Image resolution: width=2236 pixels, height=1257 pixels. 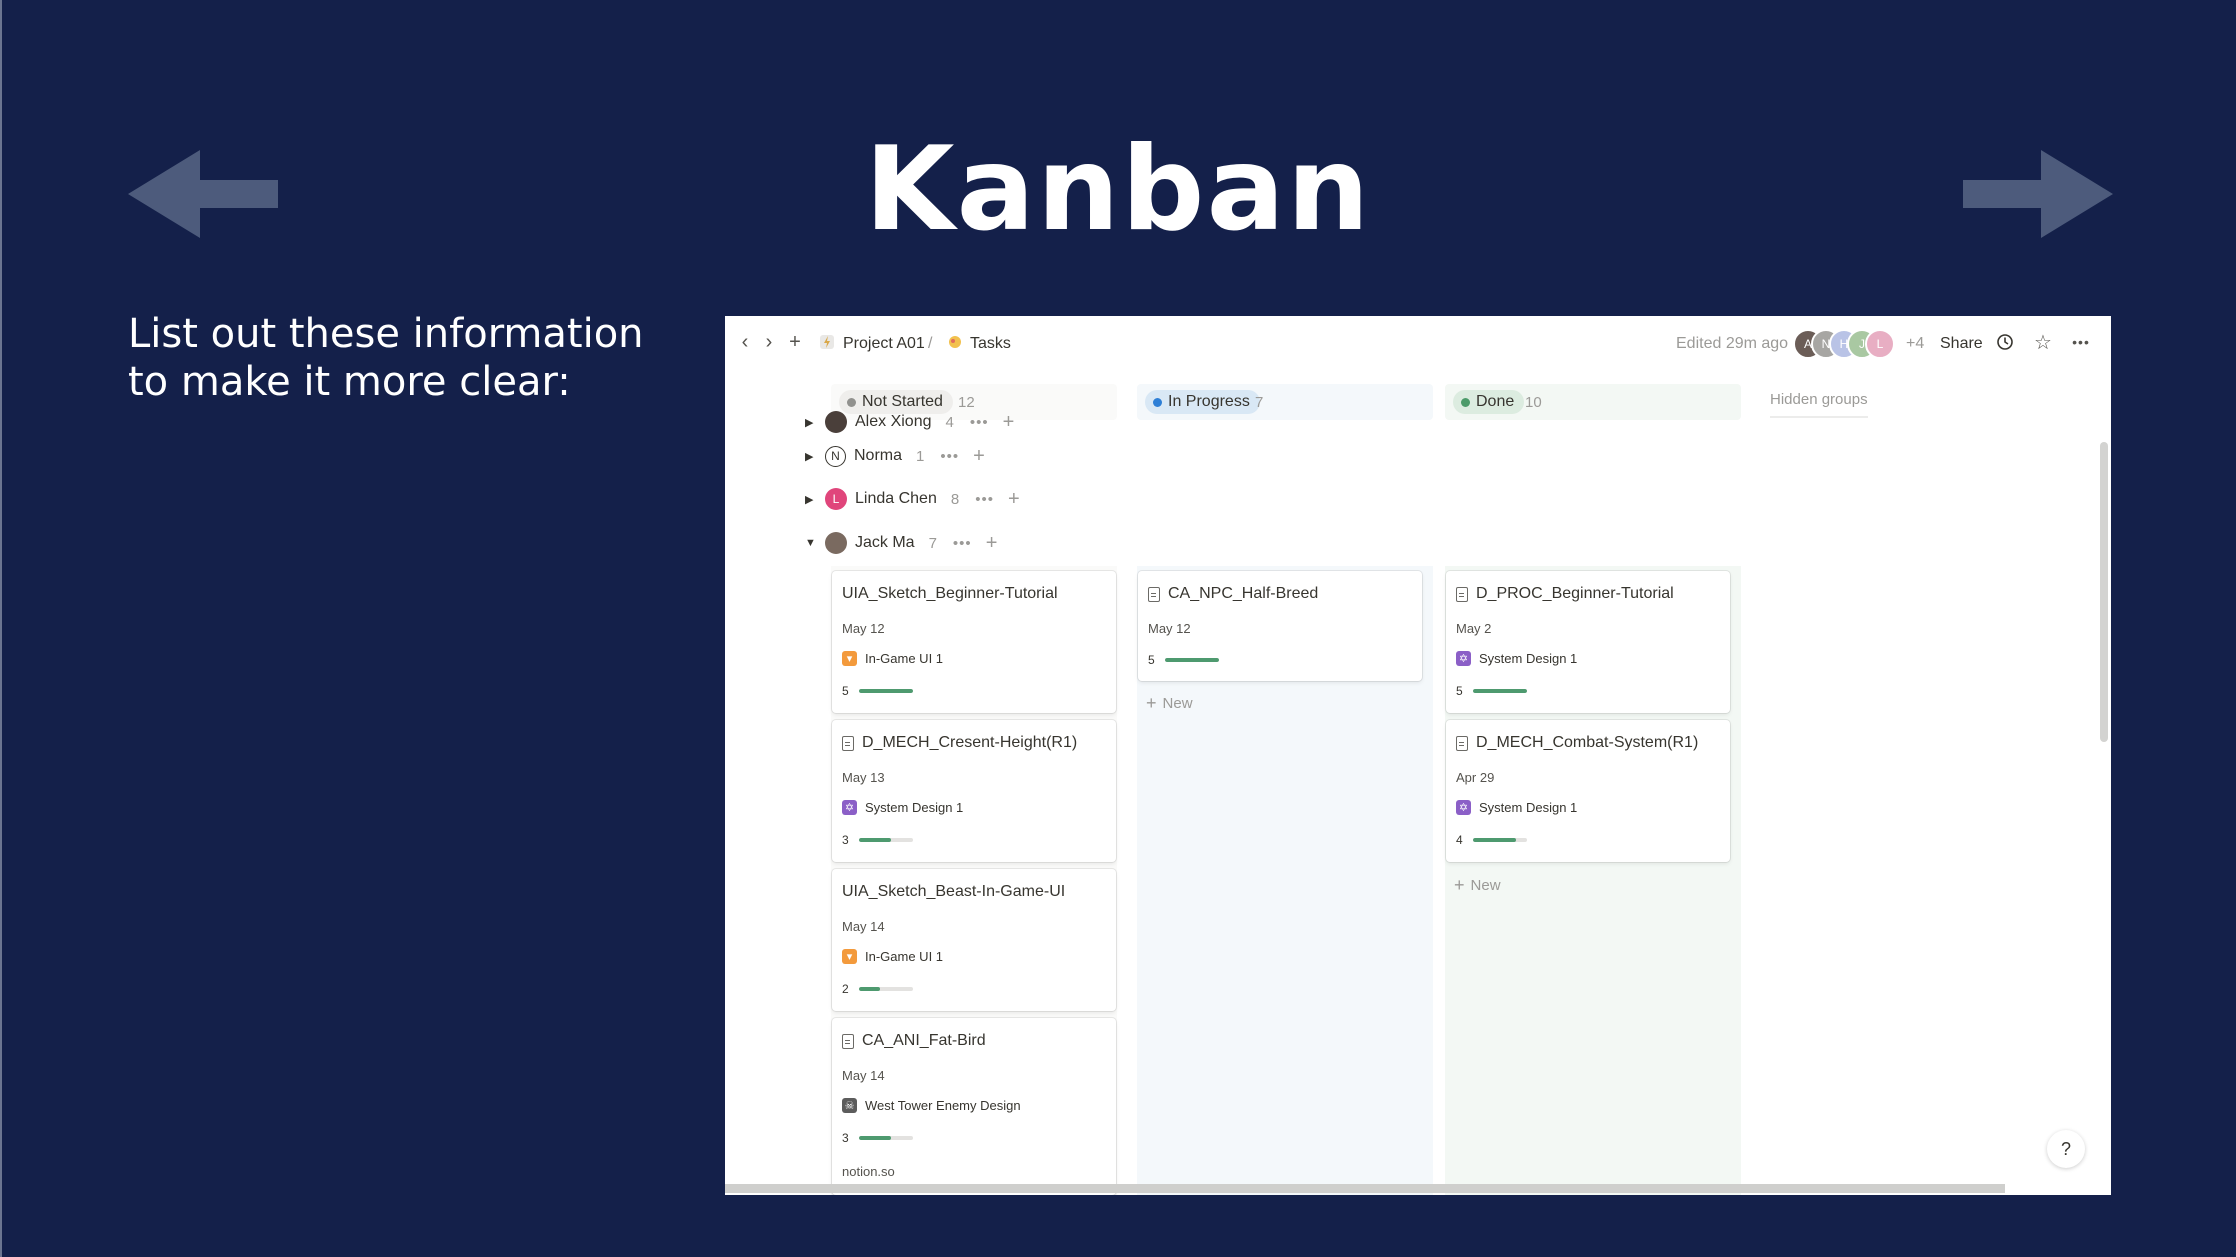 I want to click on card-progress: 2, so click(x=877, y=989).